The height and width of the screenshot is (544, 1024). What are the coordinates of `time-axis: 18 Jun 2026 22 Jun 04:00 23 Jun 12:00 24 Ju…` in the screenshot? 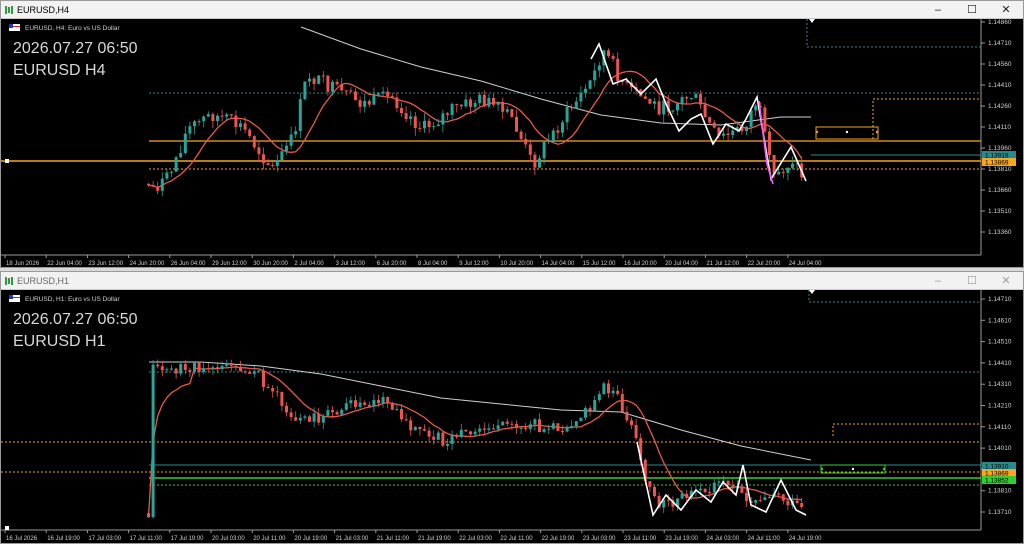 It's located at (413, 261).